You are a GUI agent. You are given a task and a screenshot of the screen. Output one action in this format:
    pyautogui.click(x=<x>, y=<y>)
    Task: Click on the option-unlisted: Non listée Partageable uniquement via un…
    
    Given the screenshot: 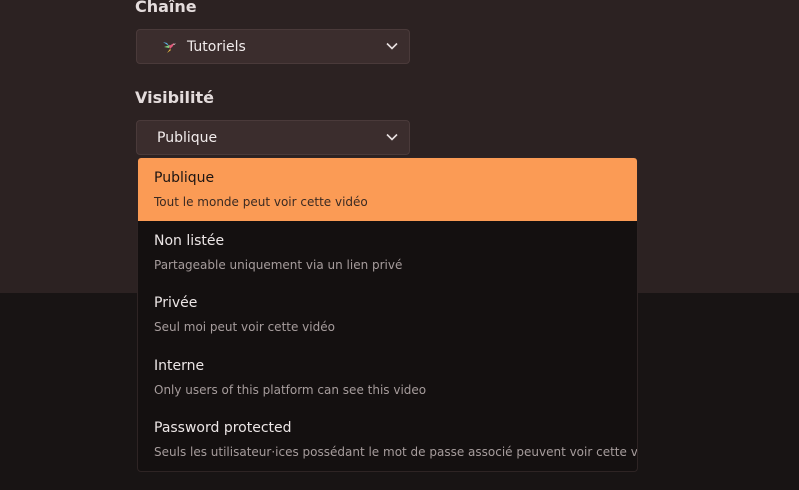 What is the action you would take?
    pyautogui.click(x=387, y=252)
    